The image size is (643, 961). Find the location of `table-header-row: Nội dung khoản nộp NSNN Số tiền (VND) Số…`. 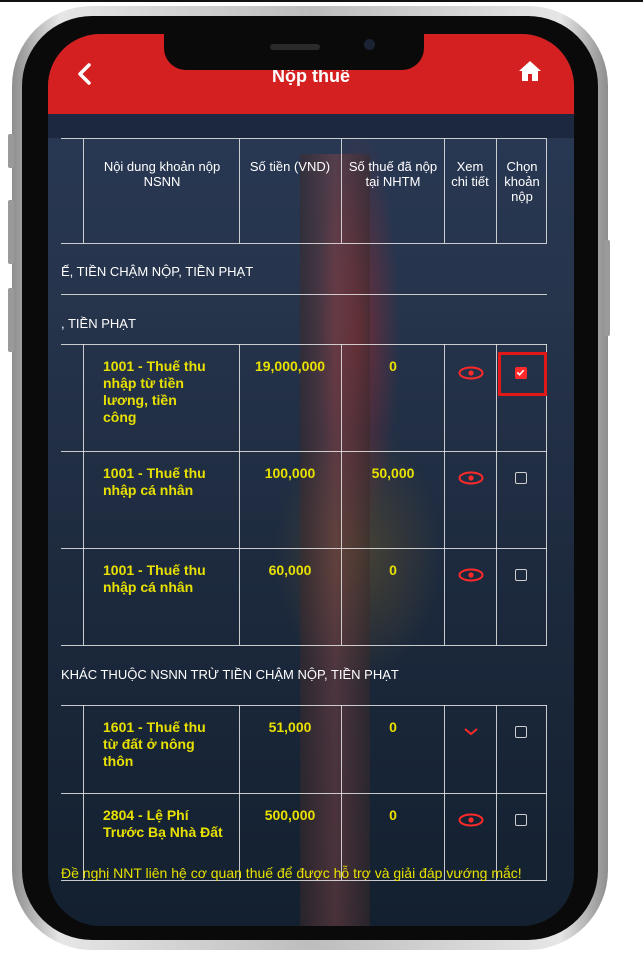

table-header-row: Nội dung khoản nộp NSNN Số tiền (VND) Số… is located at coordinates (304, 191).